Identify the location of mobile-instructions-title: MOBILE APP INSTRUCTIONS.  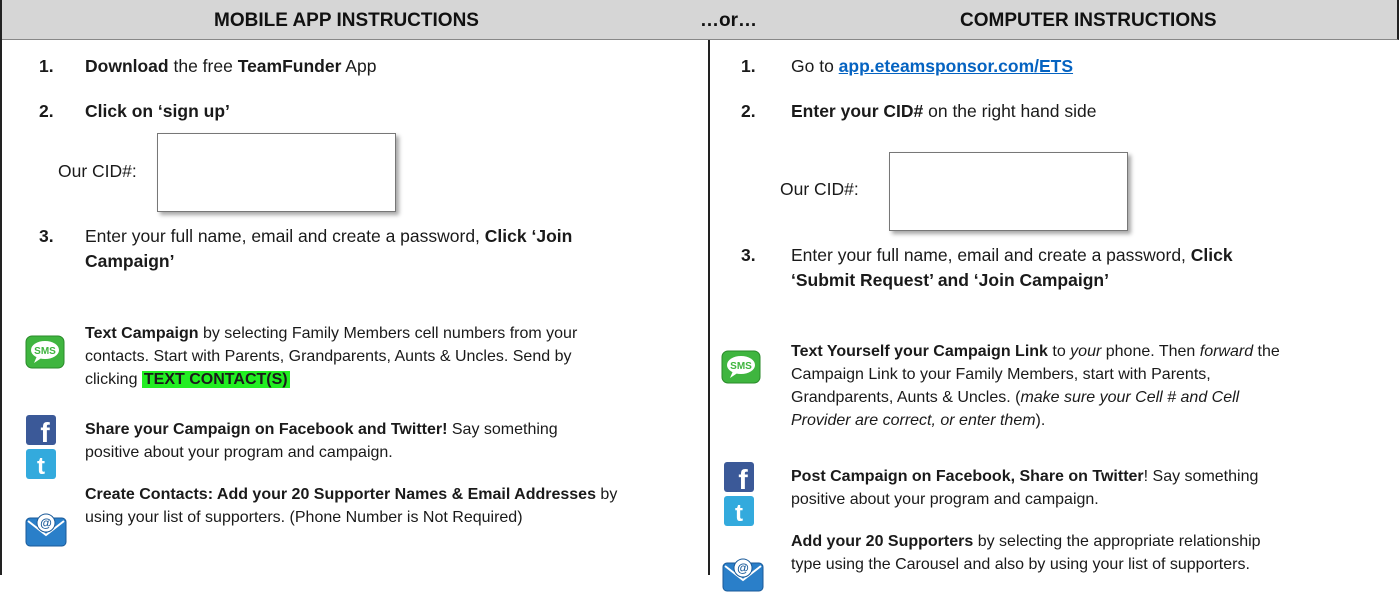
(346, 20).